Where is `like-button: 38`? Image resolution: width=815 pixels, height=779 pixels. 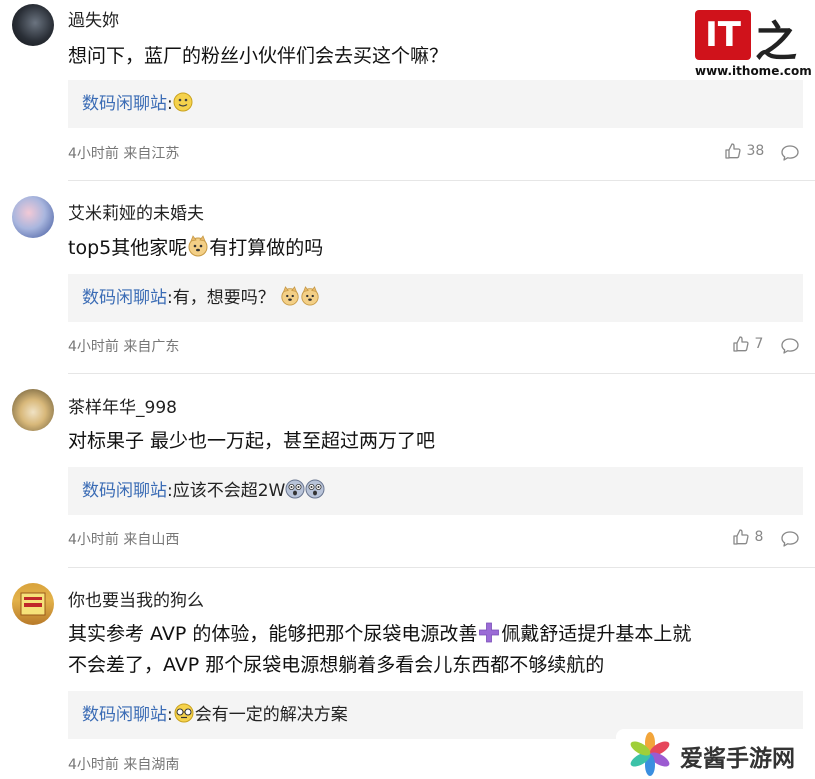 like-button: 38 is located at coordinates (744, 151).